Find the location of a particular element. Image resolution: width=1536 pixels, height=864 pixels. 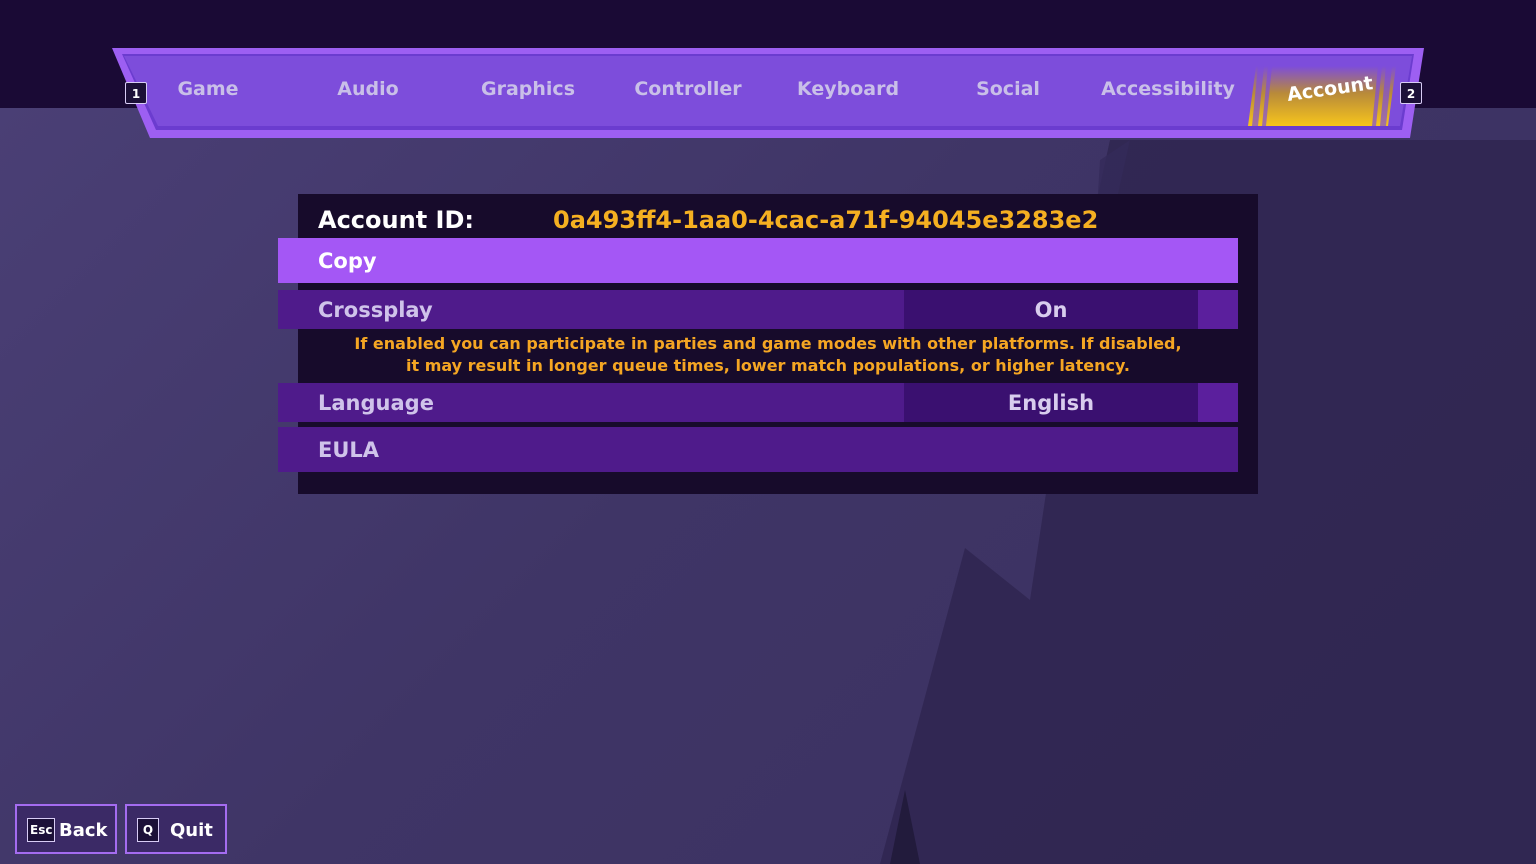

tab-controller: Controller is located at coordinates (688, 91).